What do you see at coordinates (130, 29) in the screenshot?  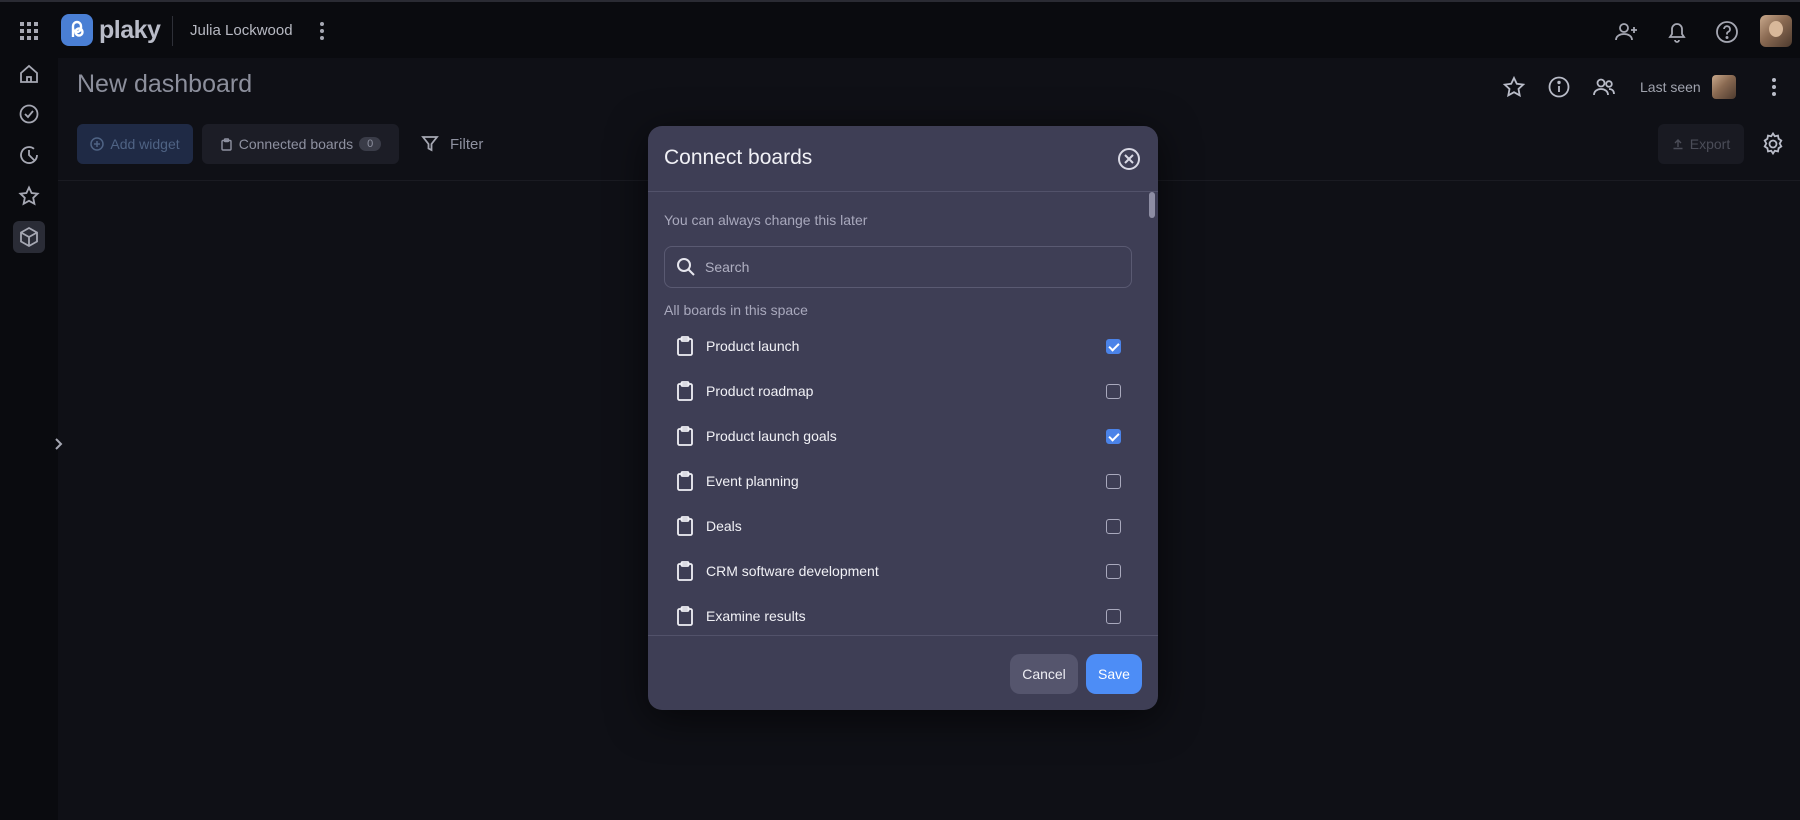 I see `logo-text: plaky` at bounding box center [130, 29].